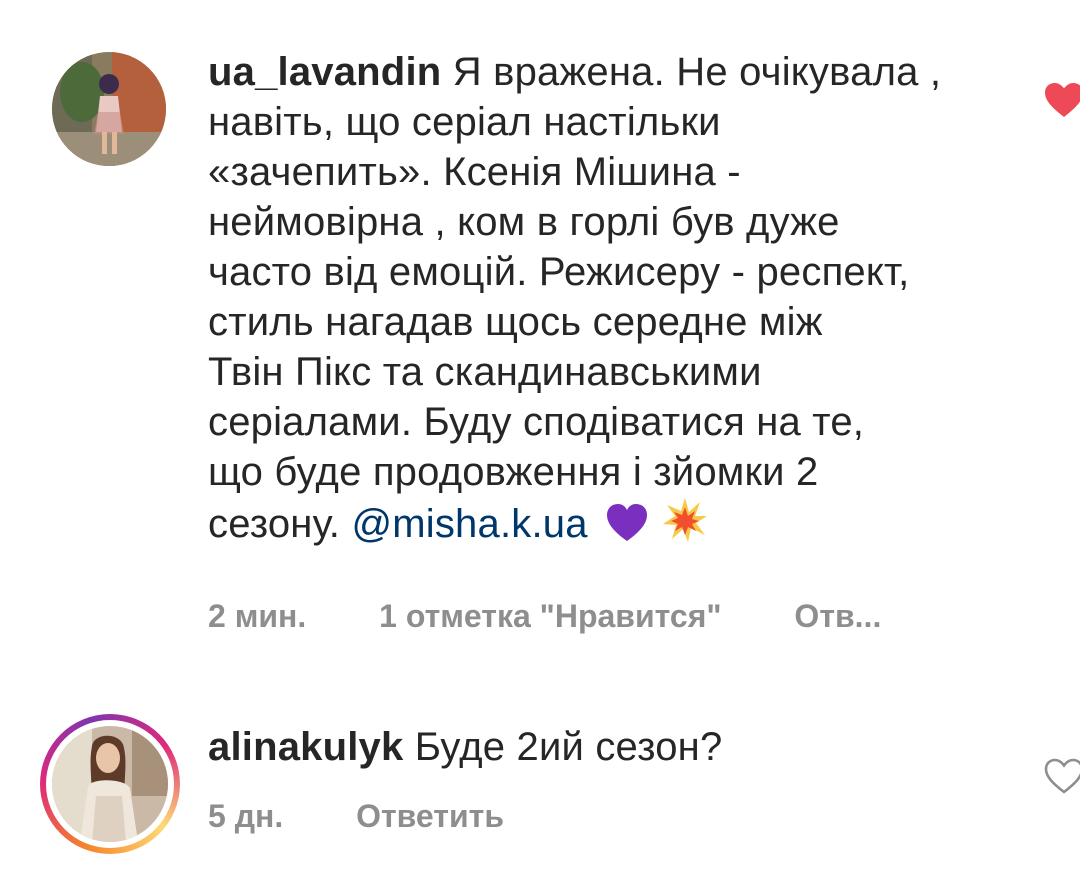 The width and height of the screenshot is (1080, 881). I want to click on comment-meta: 5 дн. Ответить, so click(356, 816).